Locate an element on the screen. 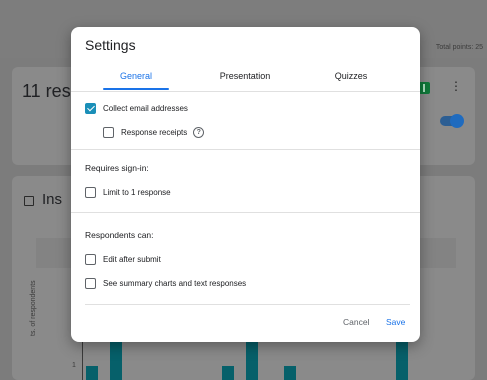  response-receipts-row: Response receipts ? is located at coordinates (154, 132).